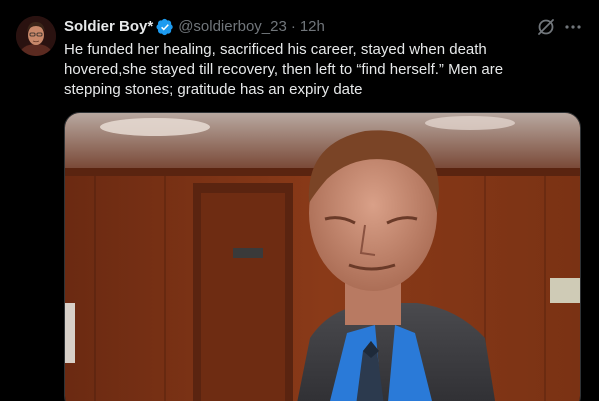 The height and width of the screenshot is (401, 599). I want to click on verified-badge-icon, so click(165, 27).